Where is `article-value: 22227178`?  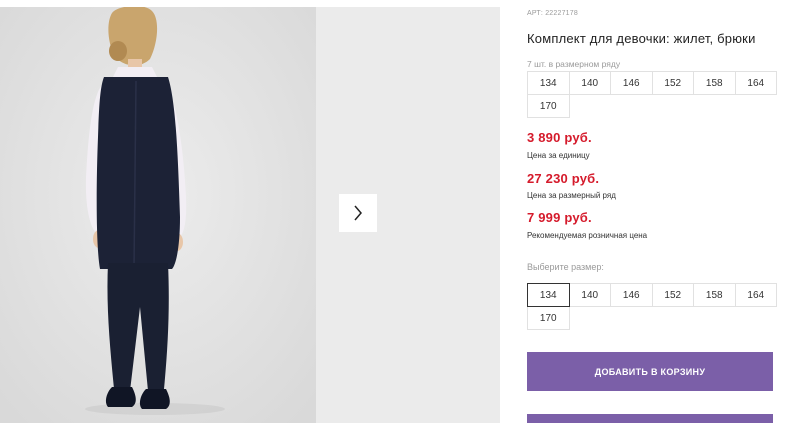 article-value: 22227178 is located at coordinates (561, 13).